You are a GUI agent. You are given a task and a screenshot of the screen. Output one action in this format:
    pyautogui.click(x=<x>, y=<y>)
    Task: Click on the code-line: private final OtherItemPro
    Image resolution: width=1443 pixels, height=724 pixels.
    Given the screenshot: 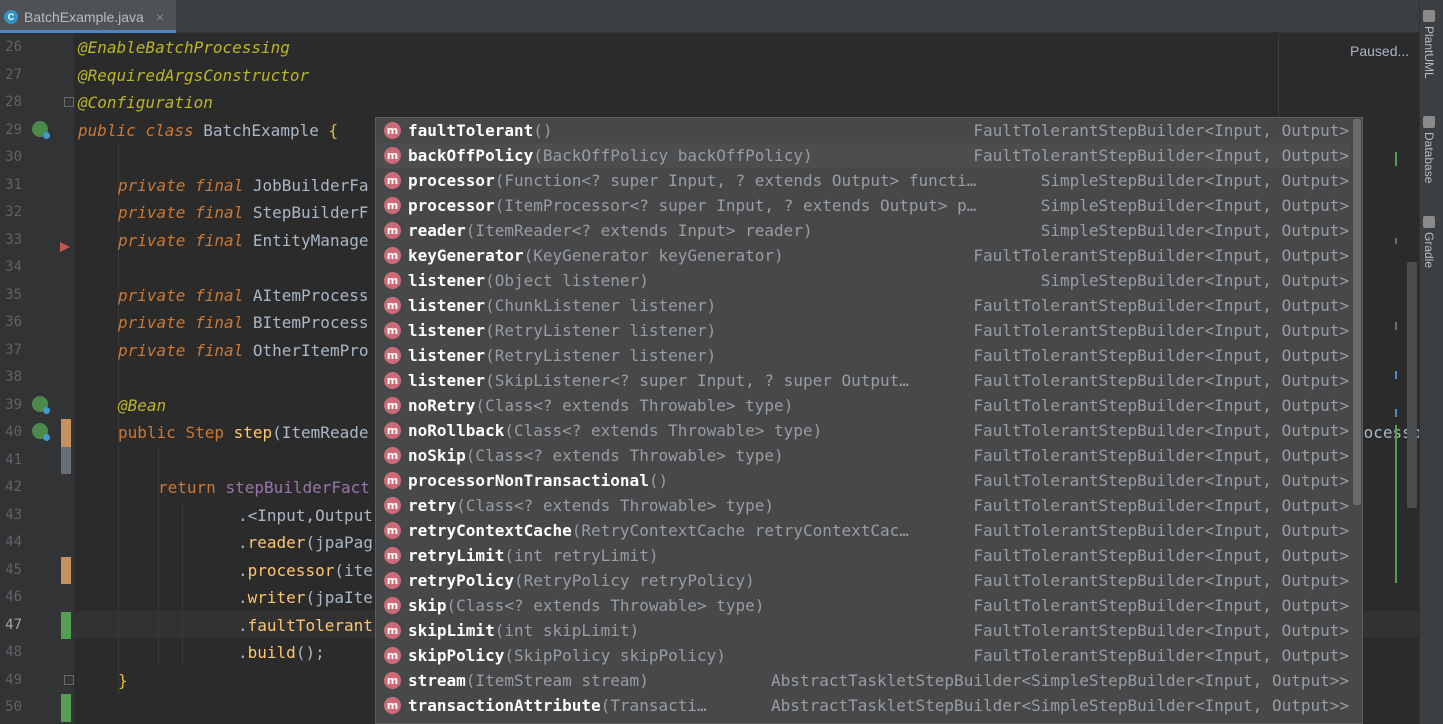 What is the action you would take?
    pyautogui.click(x=243, y=351)
    